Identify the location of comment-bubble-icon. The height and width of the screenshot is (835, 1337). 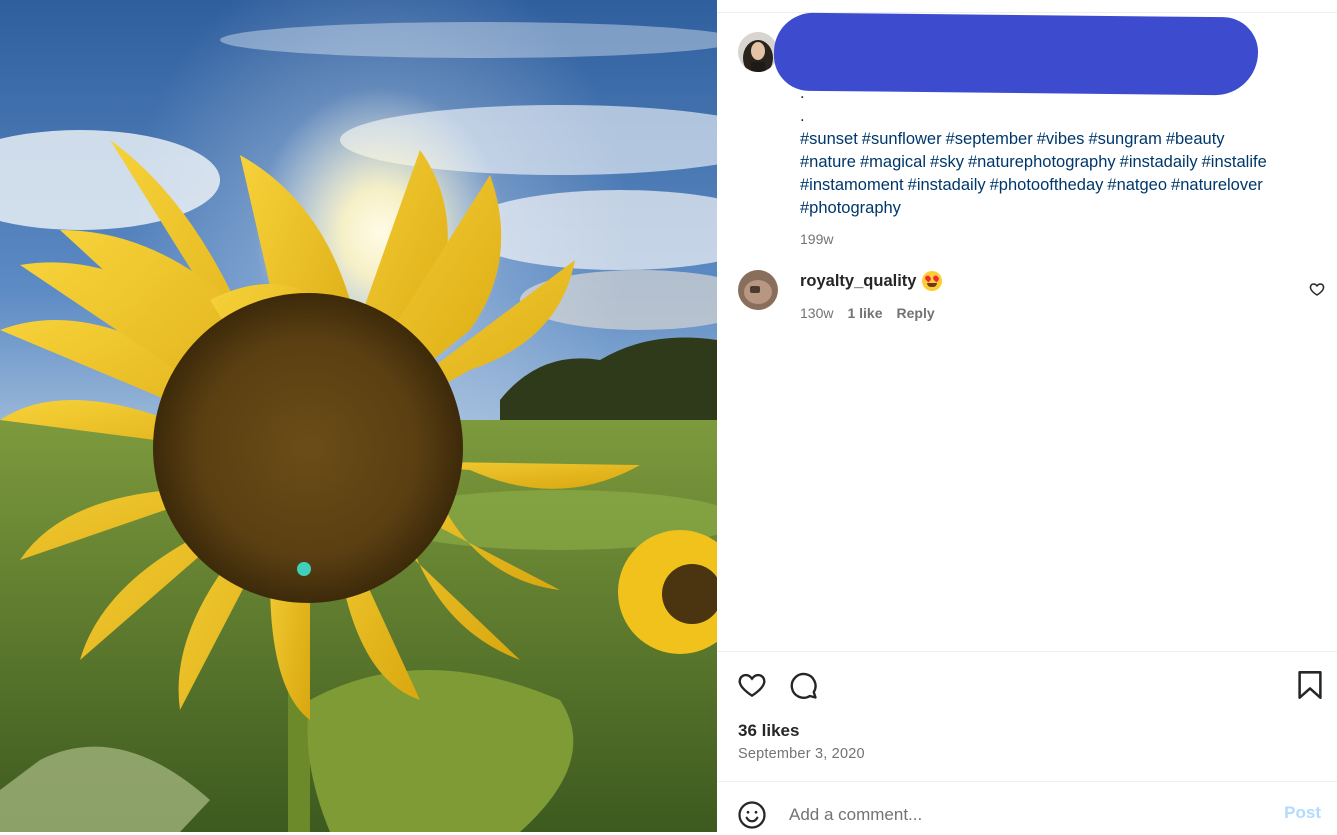
(803, 687).